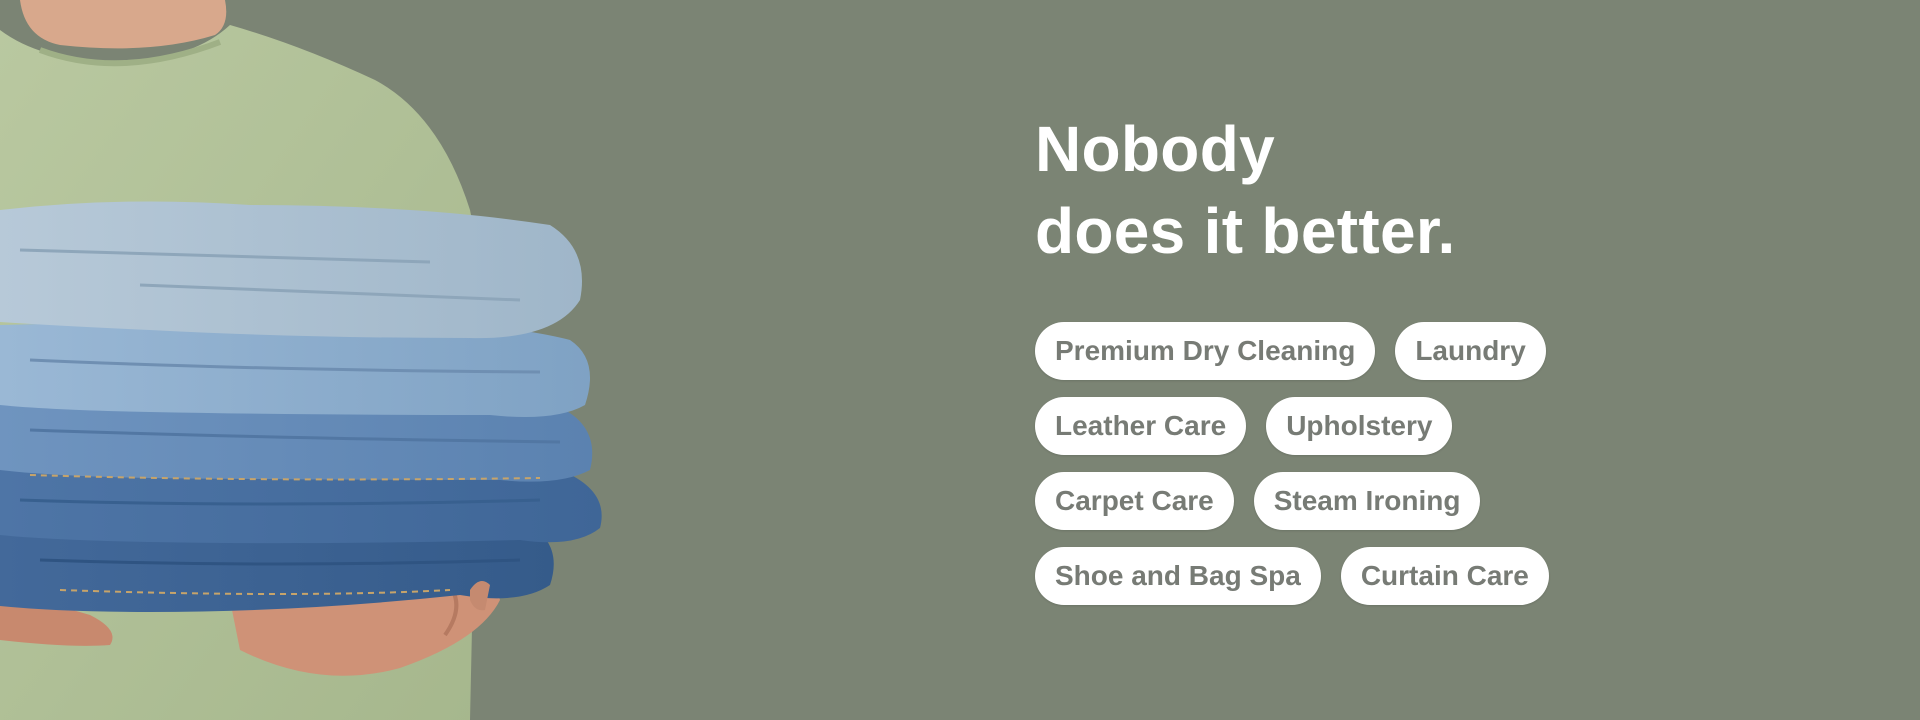 Image resolution: width=1920 pixels, height=720 pixels. I want to click on service-tag-shoe-and-bag-spa: Shoe and Bag Spa, so click(1178, 576).